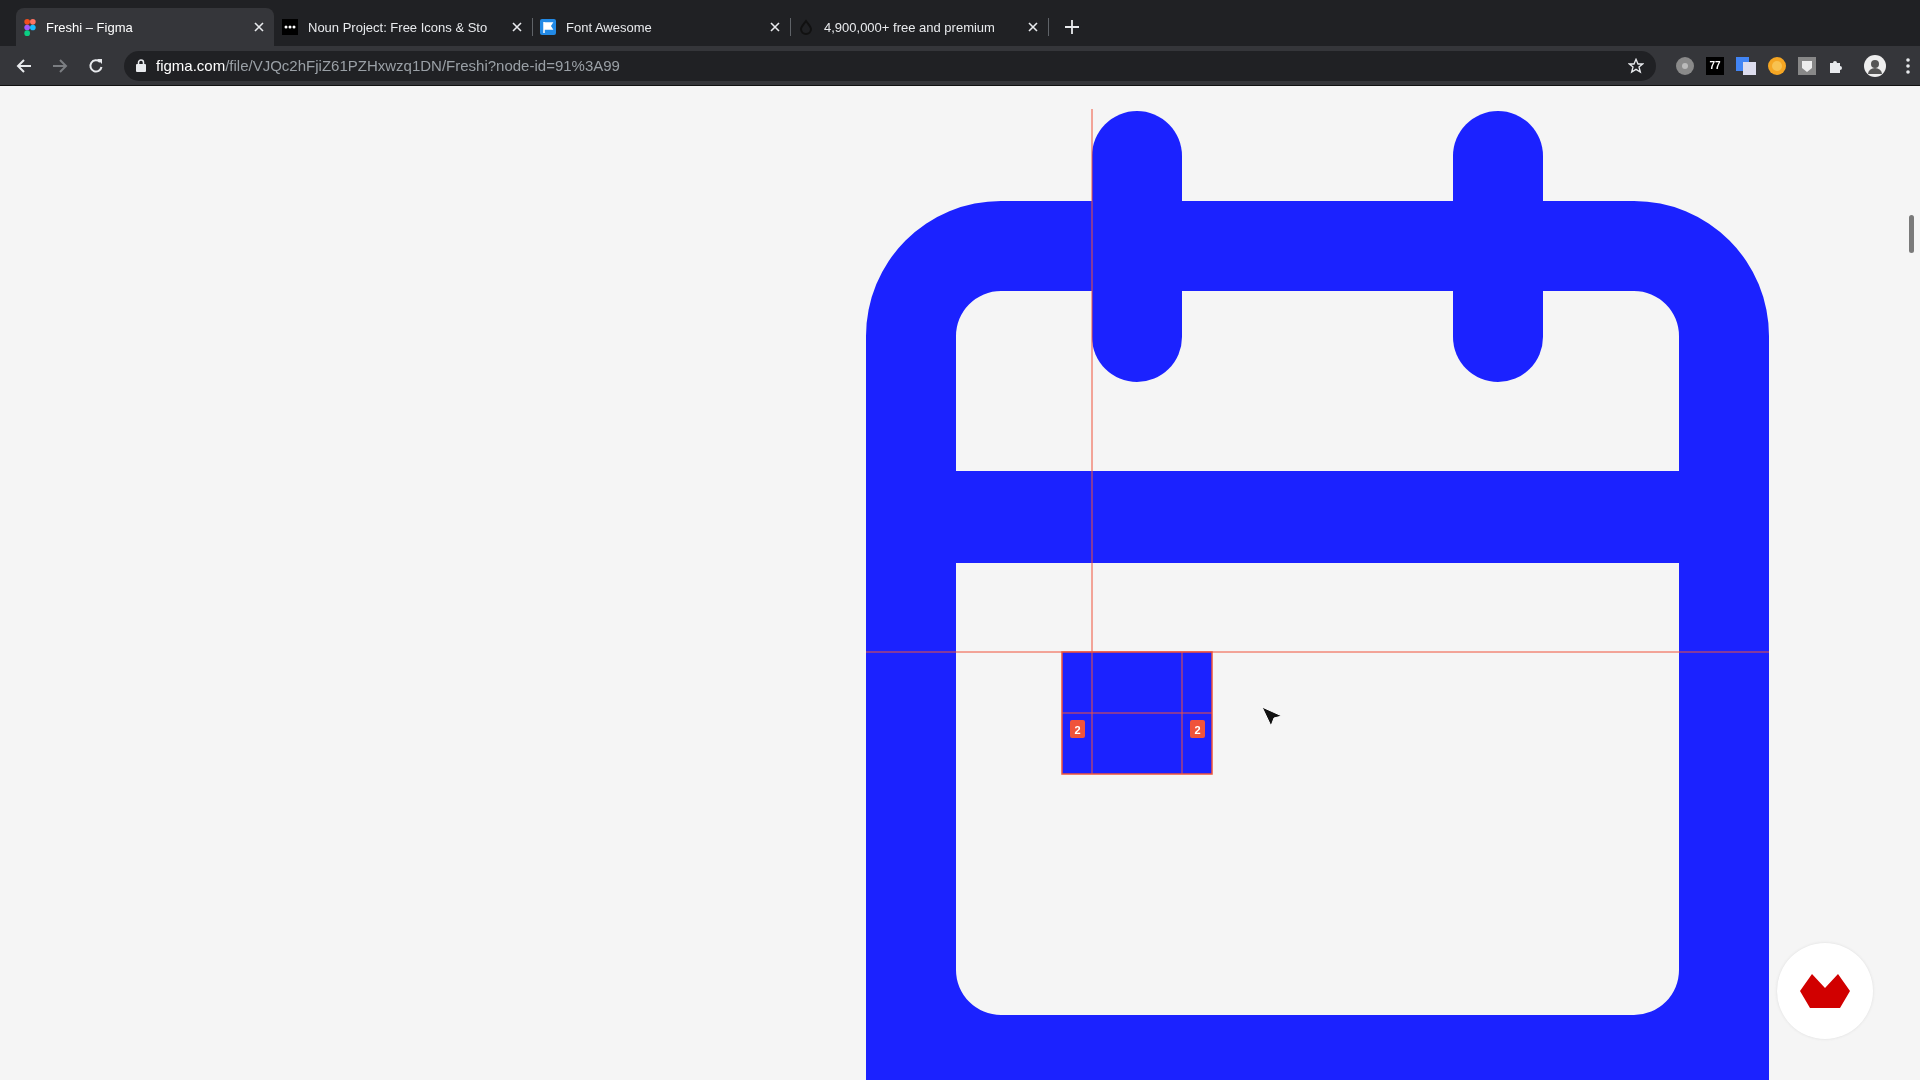 This screenshot has height=1080, width=1920. I want to click on flag-icon, so click(548, 27).